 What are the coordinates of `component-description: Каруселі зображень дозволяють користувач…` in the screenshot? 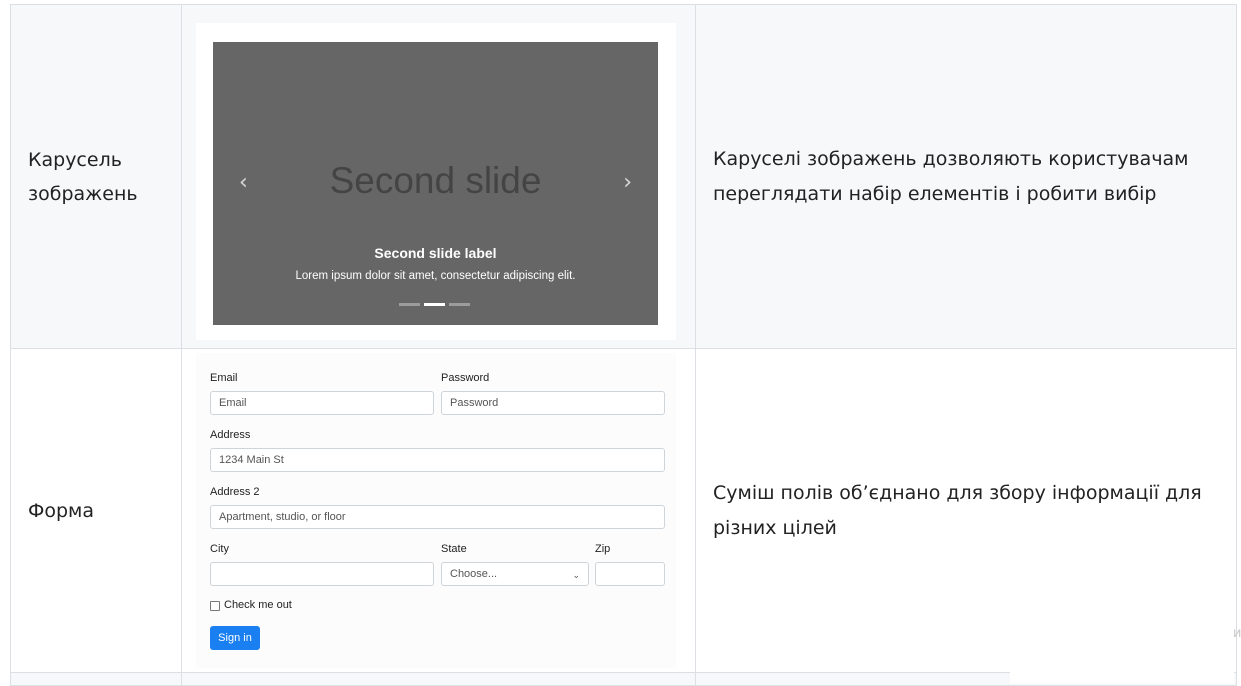 It's located at (951, 176).